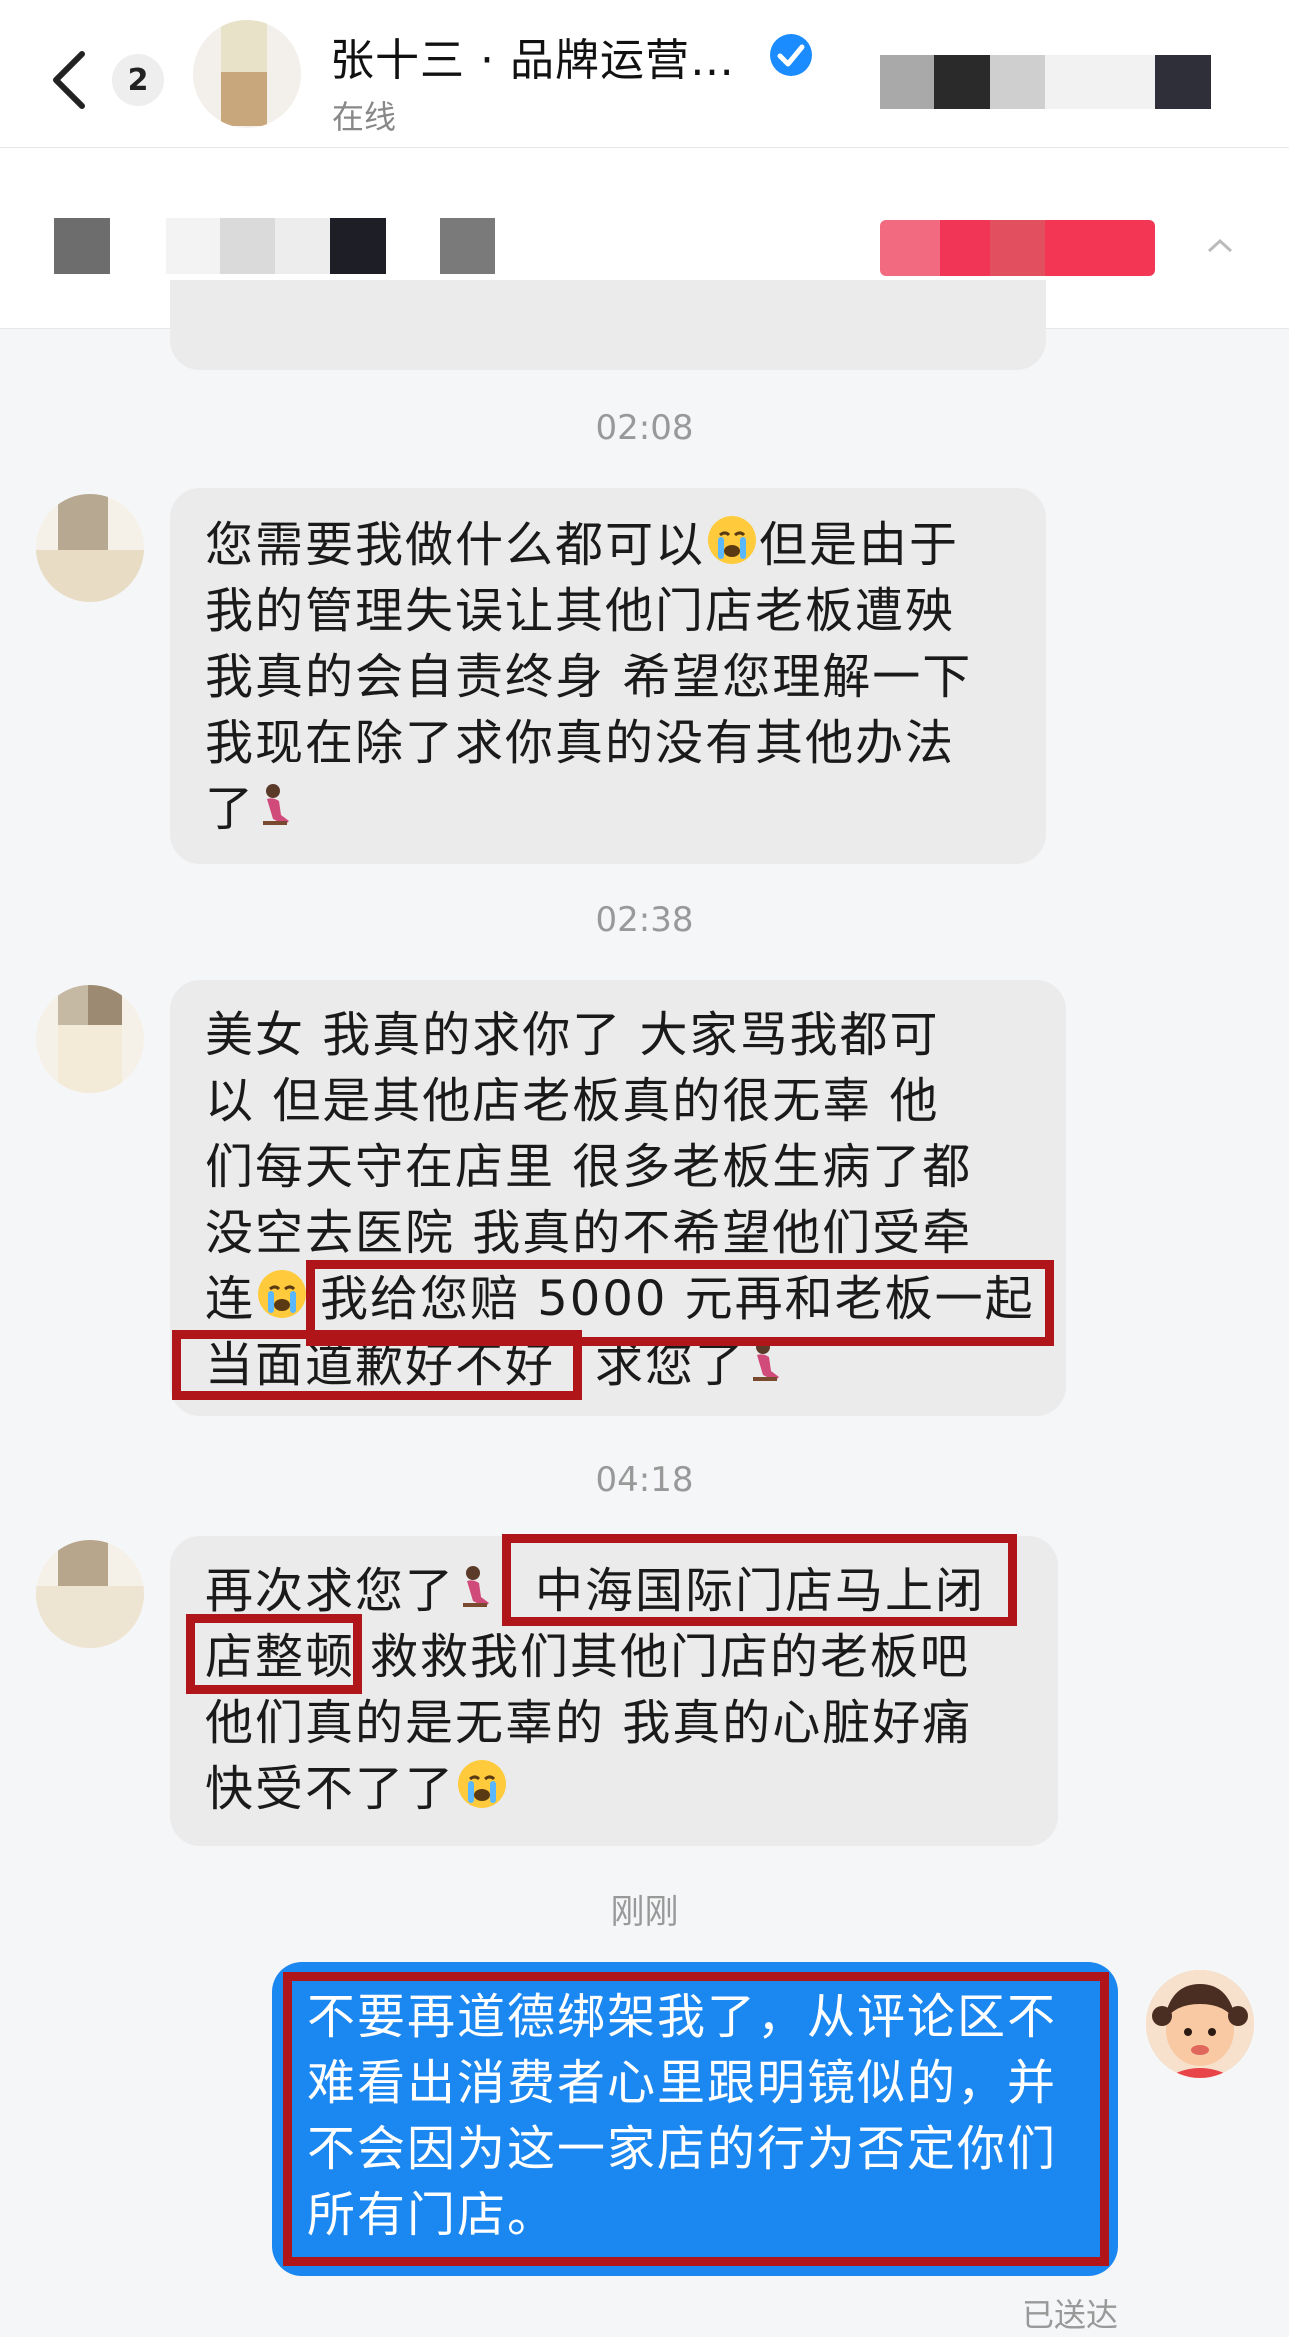 The image size is (1289, 2337). Describe the element at coordinates (644, 920) in the screenshot. I see `message-timestamp: 02:38` at that location.